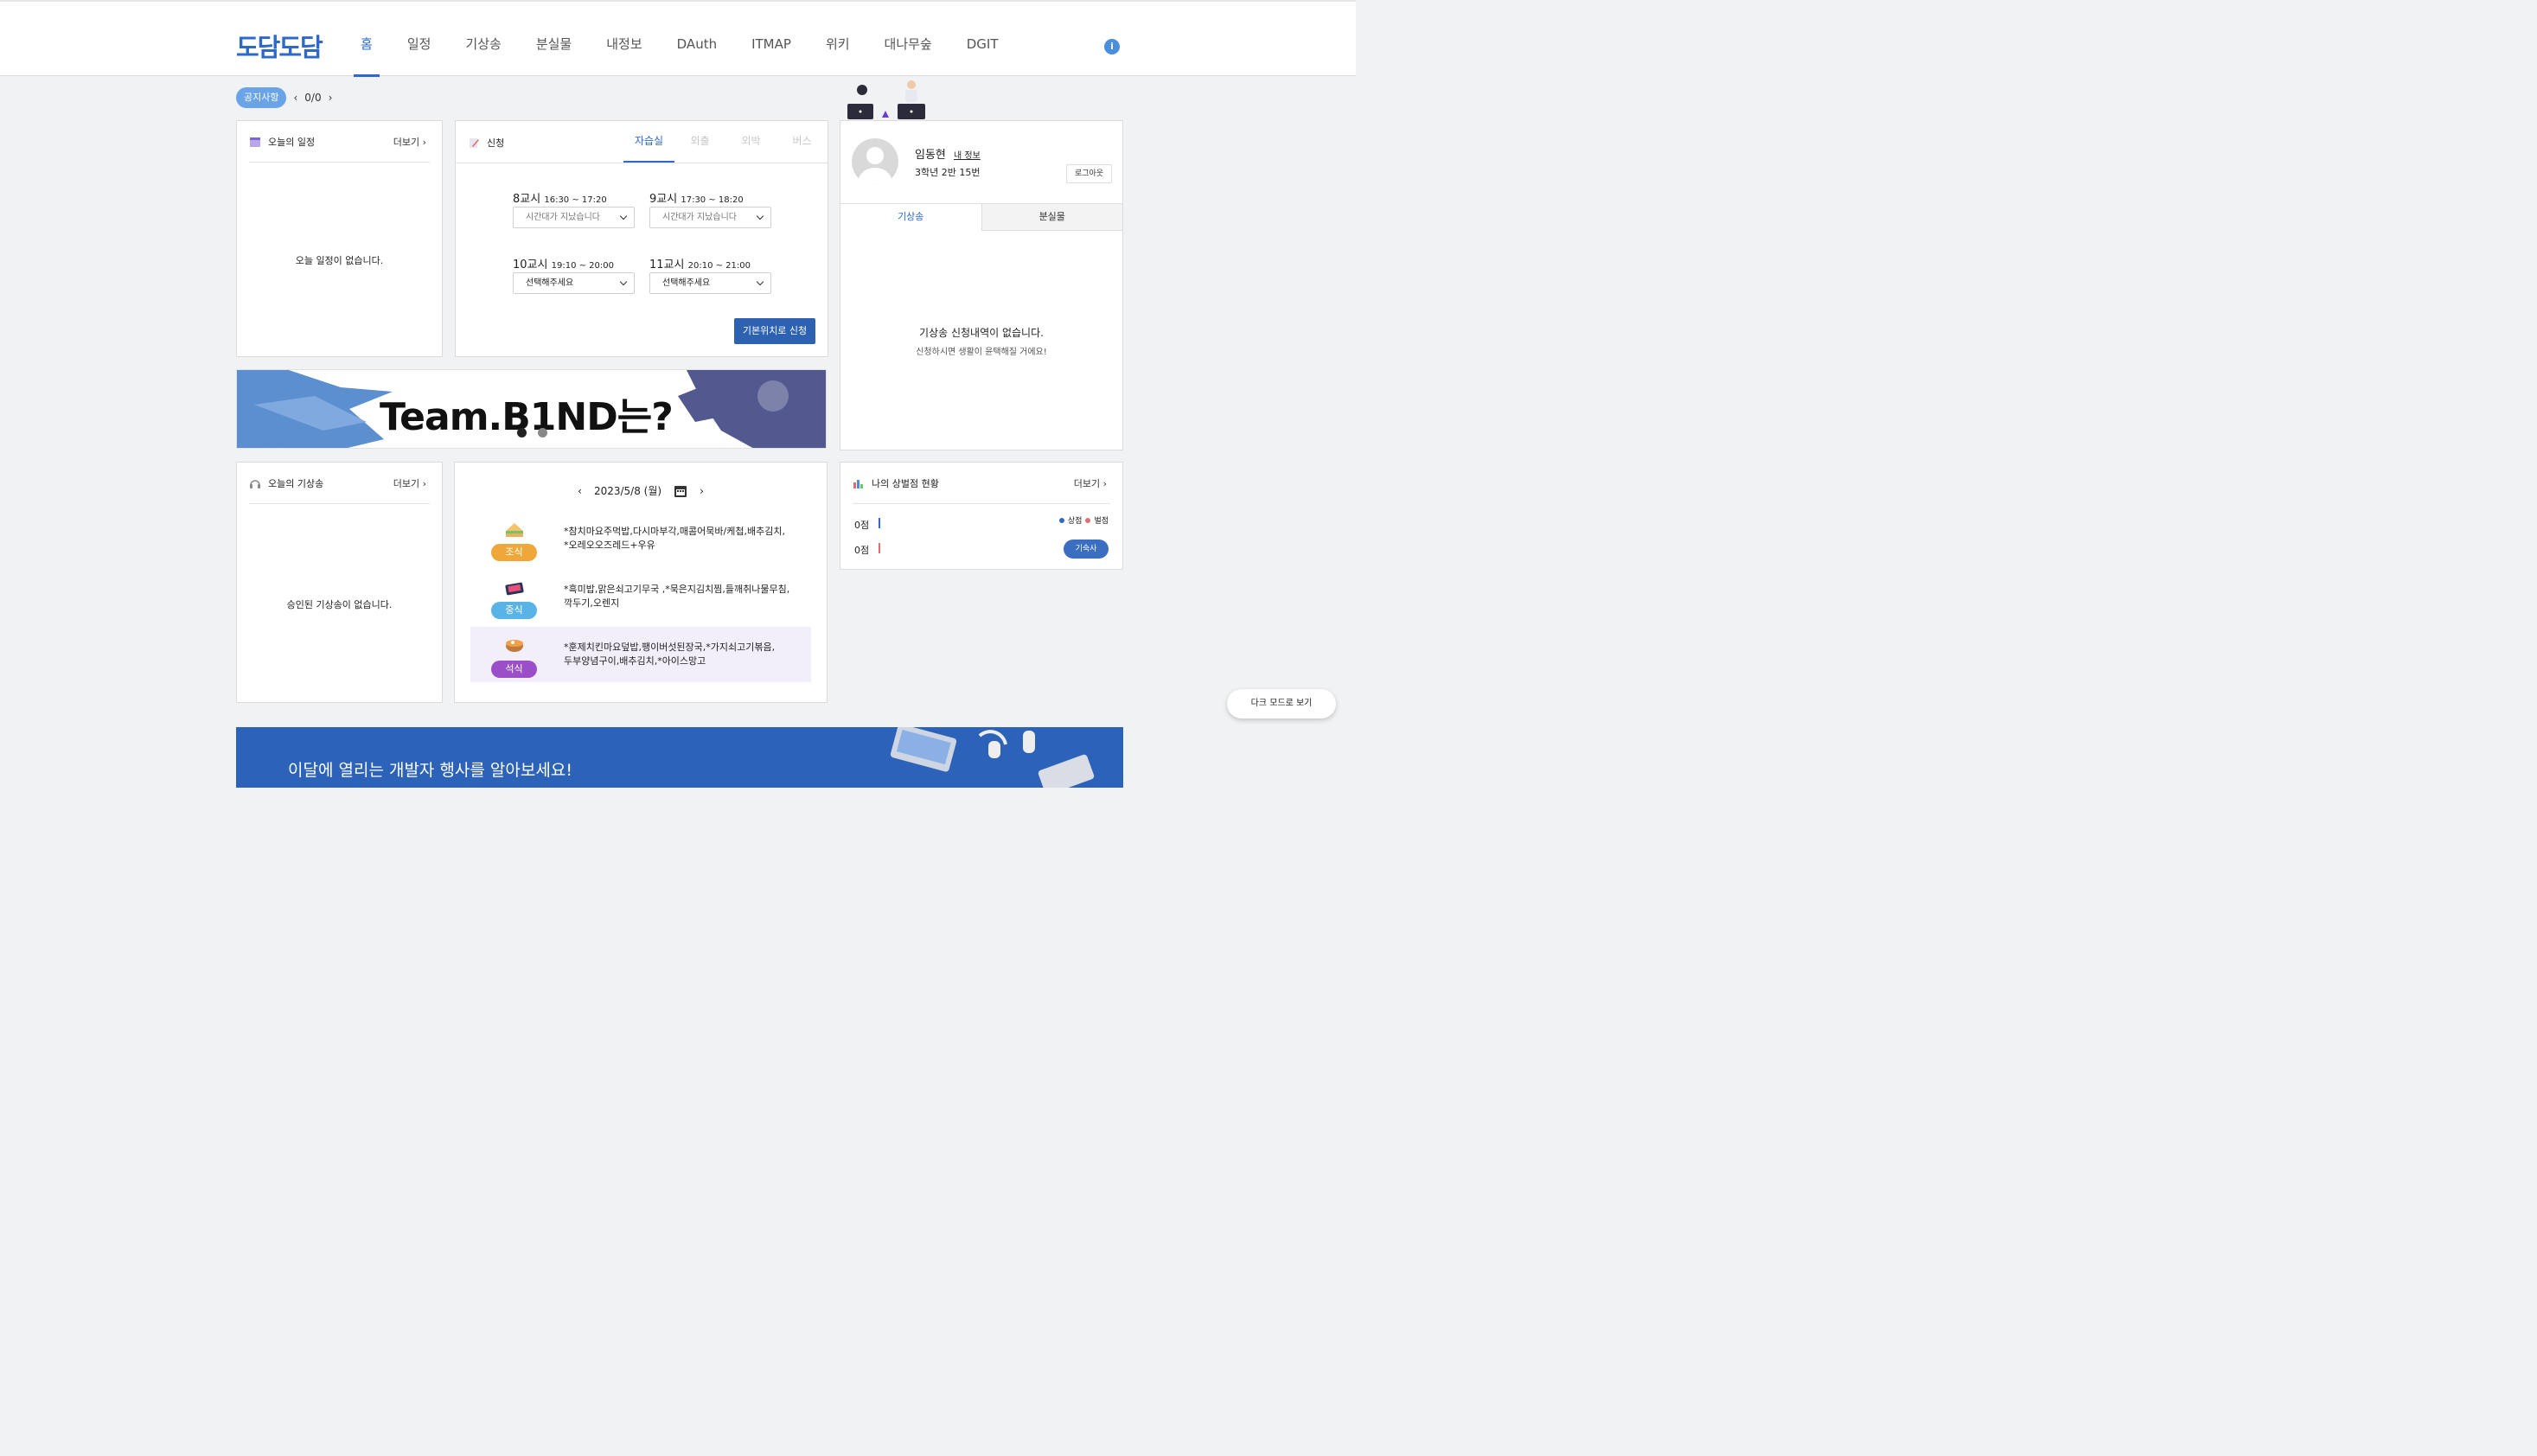 The image size is (2537, 1456). Describe the element at coordinates (862, 526) in the screenshot. I see `merit-value: 0점` at that location.